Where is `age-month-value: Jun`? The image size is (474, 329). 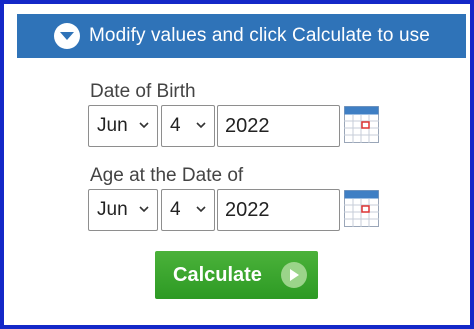 age-month-value: Jun is located at coordinates (112, 209).